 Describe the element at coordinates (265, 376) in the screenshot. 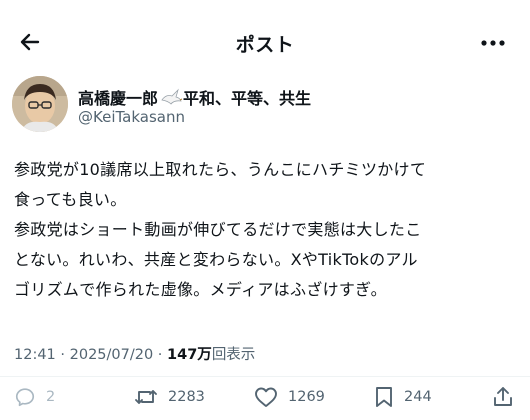

I see `divider` at that location.